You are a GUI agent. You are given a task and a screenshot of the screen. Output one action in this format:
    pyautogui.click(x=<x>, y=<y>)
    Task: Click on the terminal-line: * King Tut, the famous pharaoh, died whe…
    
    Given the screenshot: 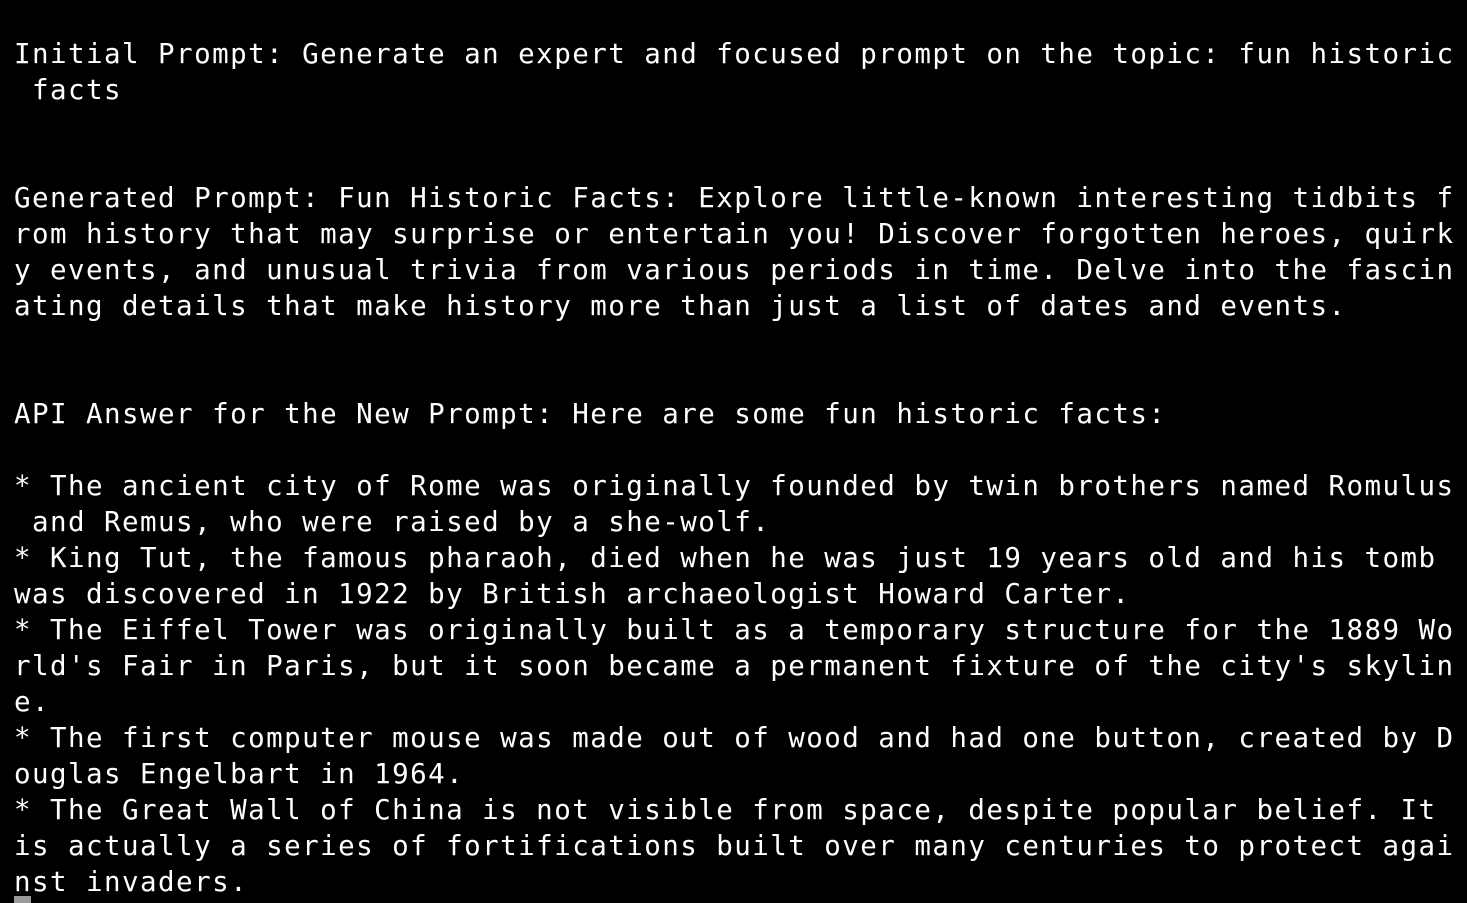 What is the action you would take?
    pyautogui.click(x=725, y=558)
    